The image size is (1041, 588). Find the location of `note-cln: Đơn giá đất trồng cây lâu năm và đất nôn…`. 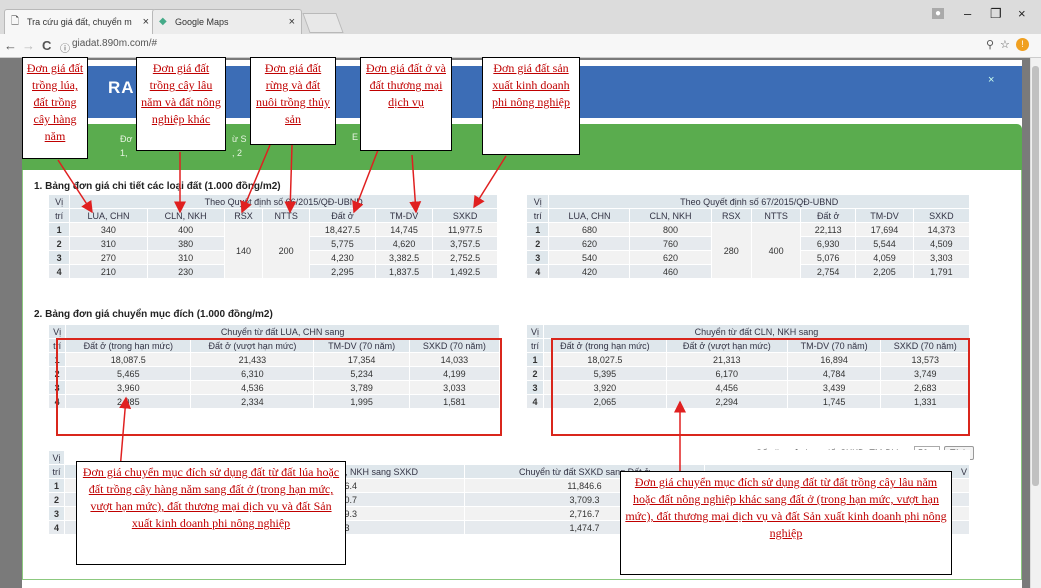

note-cln: Đơn giá đất trồng cây lâu năm và đất nôn… is located at coordinates (181, 104).